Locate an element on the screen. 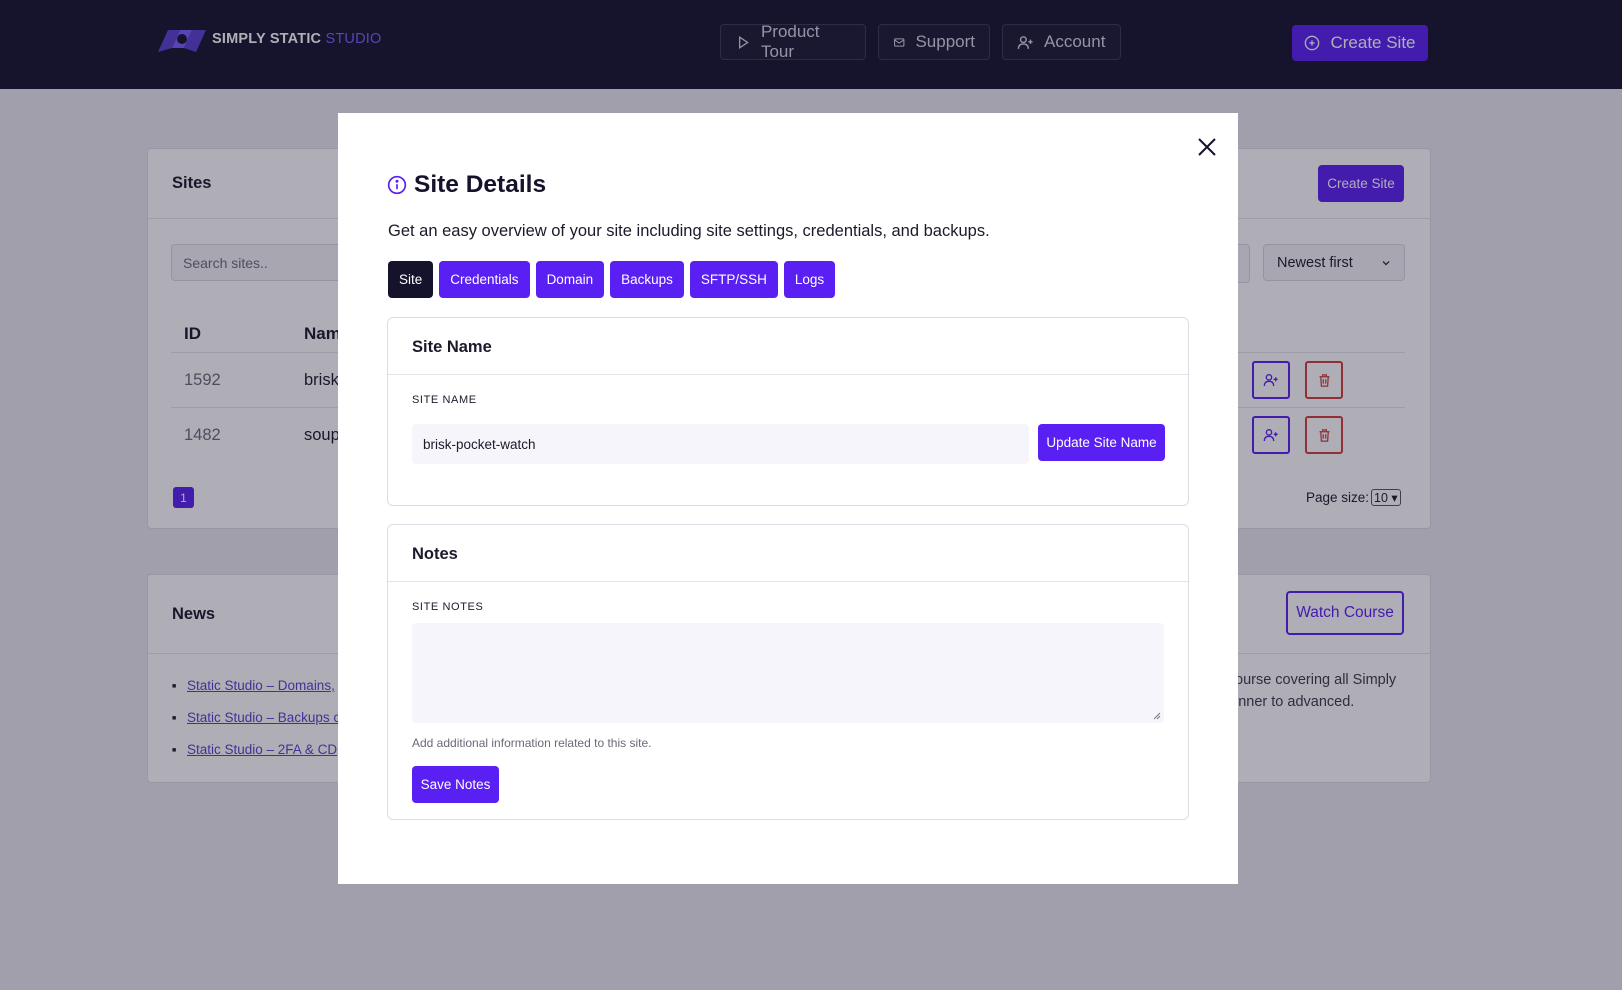 The image size is (1622, 990). tab-domain: Domain is located at coordinates (570, 279).